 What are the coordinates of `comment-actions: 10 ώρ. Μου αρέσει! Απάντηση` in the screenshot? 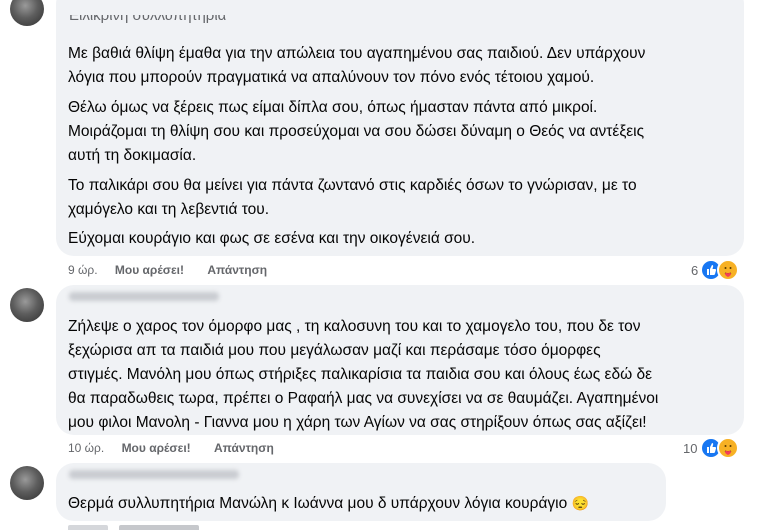 It's located at (171, 448).